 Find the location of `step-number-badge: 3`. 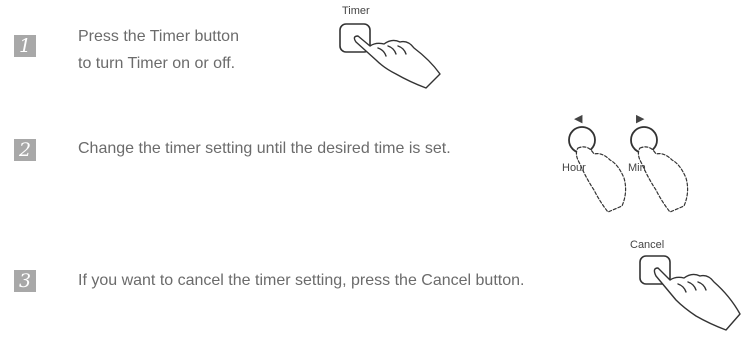

step-number-badge: 3 is located at coordinates (25, 281).